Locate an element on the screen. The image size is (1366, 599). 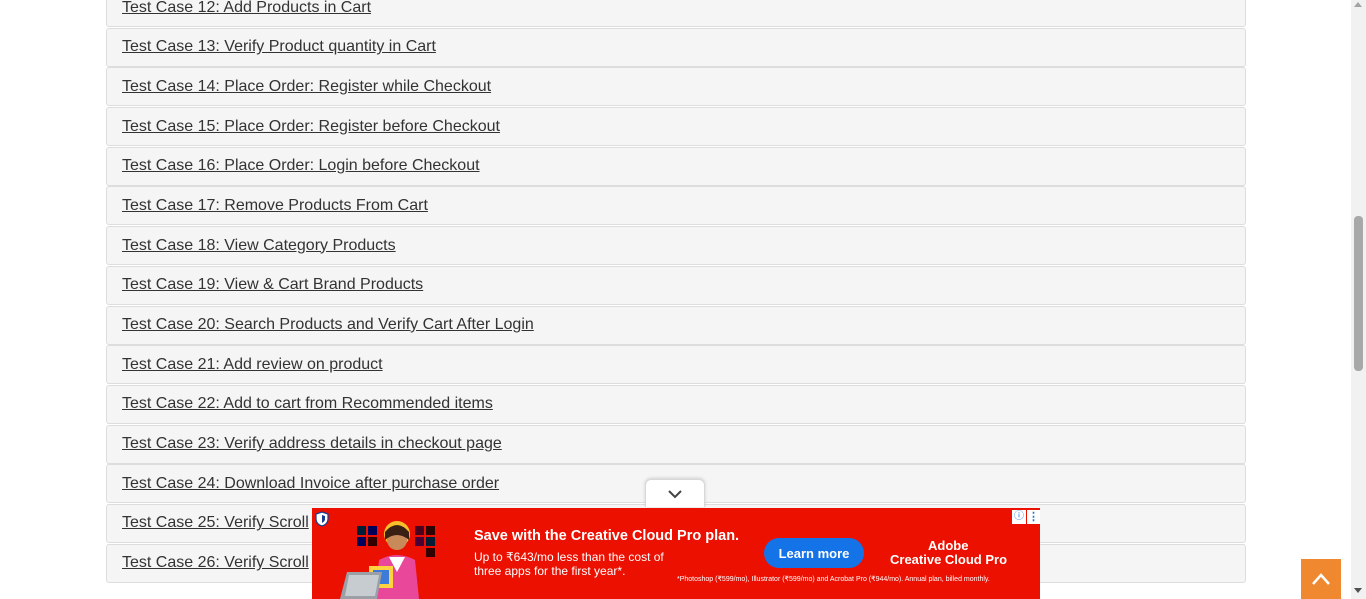
learn-more-button: Learn more is located at coordinates (814, 553).